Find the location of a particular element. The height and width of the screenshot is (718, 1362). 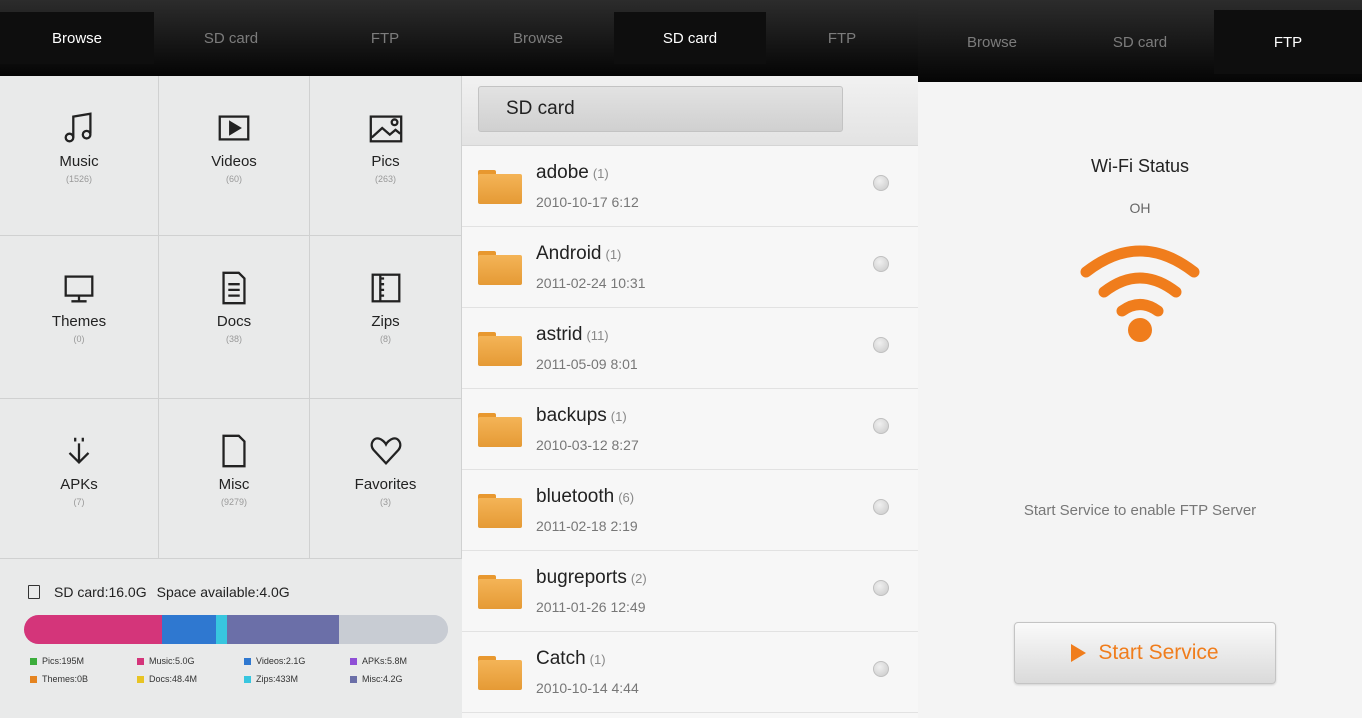

category-label: Docs is located at coordinates (234, 321).